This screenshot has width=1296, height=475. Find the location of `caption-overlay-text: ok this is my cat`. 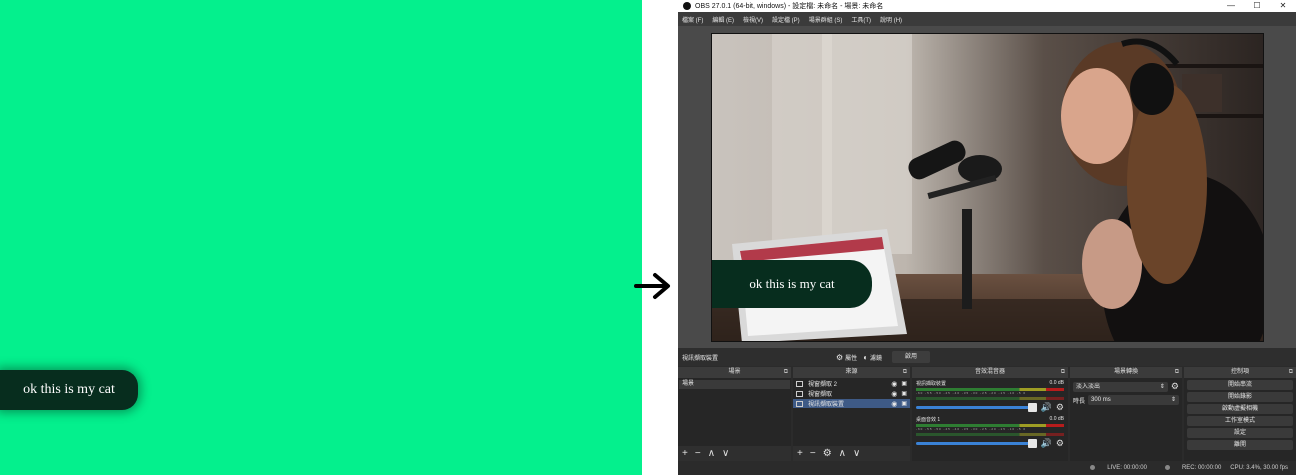

caption-overlay-text: ok this is my cat is located at coordinates (792, 283).